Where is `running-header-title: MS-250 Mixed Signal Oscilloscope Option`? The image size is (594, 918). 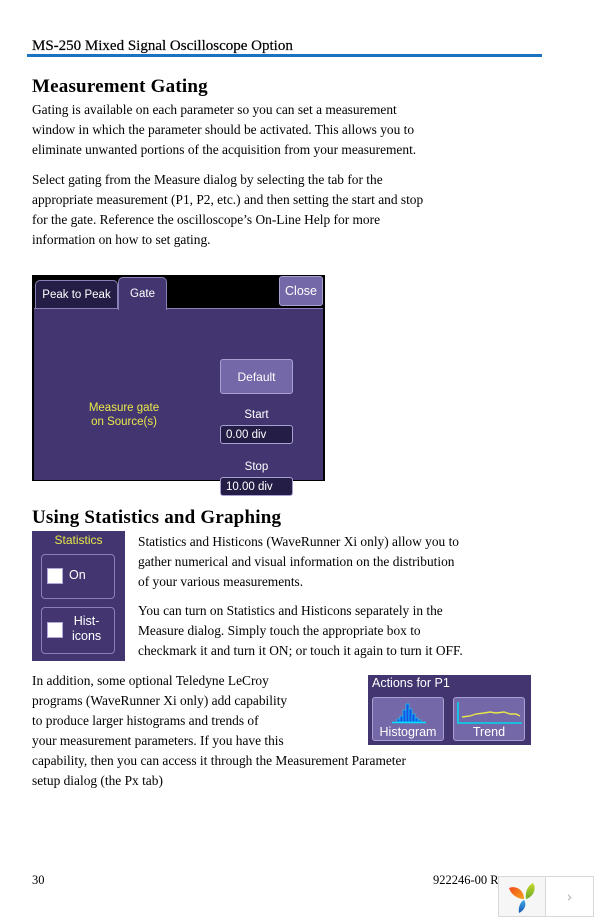
running-header-title: MS-250 Mixed Signal Oscilloscope Option is located at coordinates (162, 46).